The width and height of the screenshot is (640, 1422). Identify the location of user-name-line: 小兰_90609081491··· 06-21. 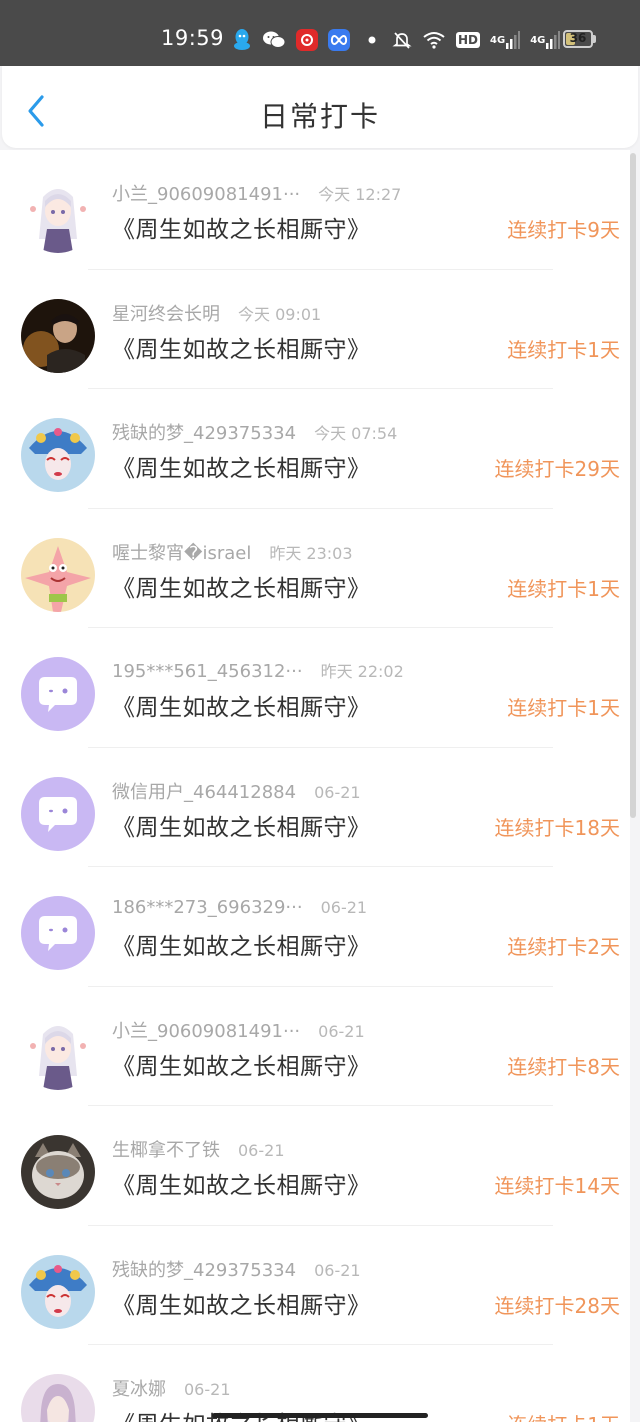
(238, 1030).